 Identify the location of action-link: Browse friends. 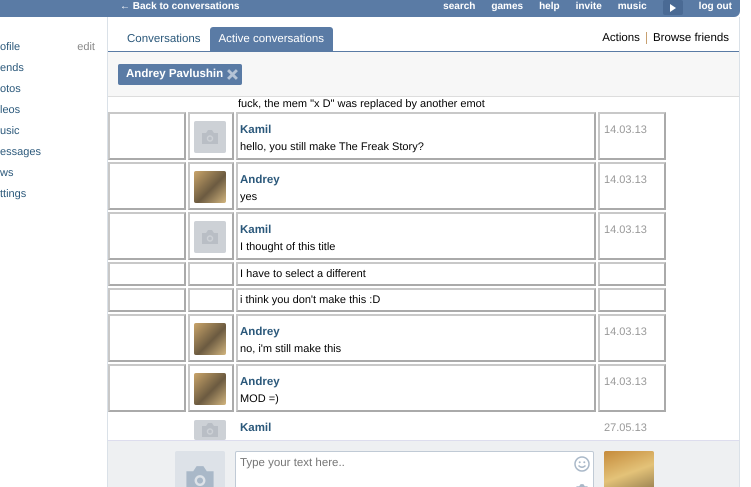
(690, 38).